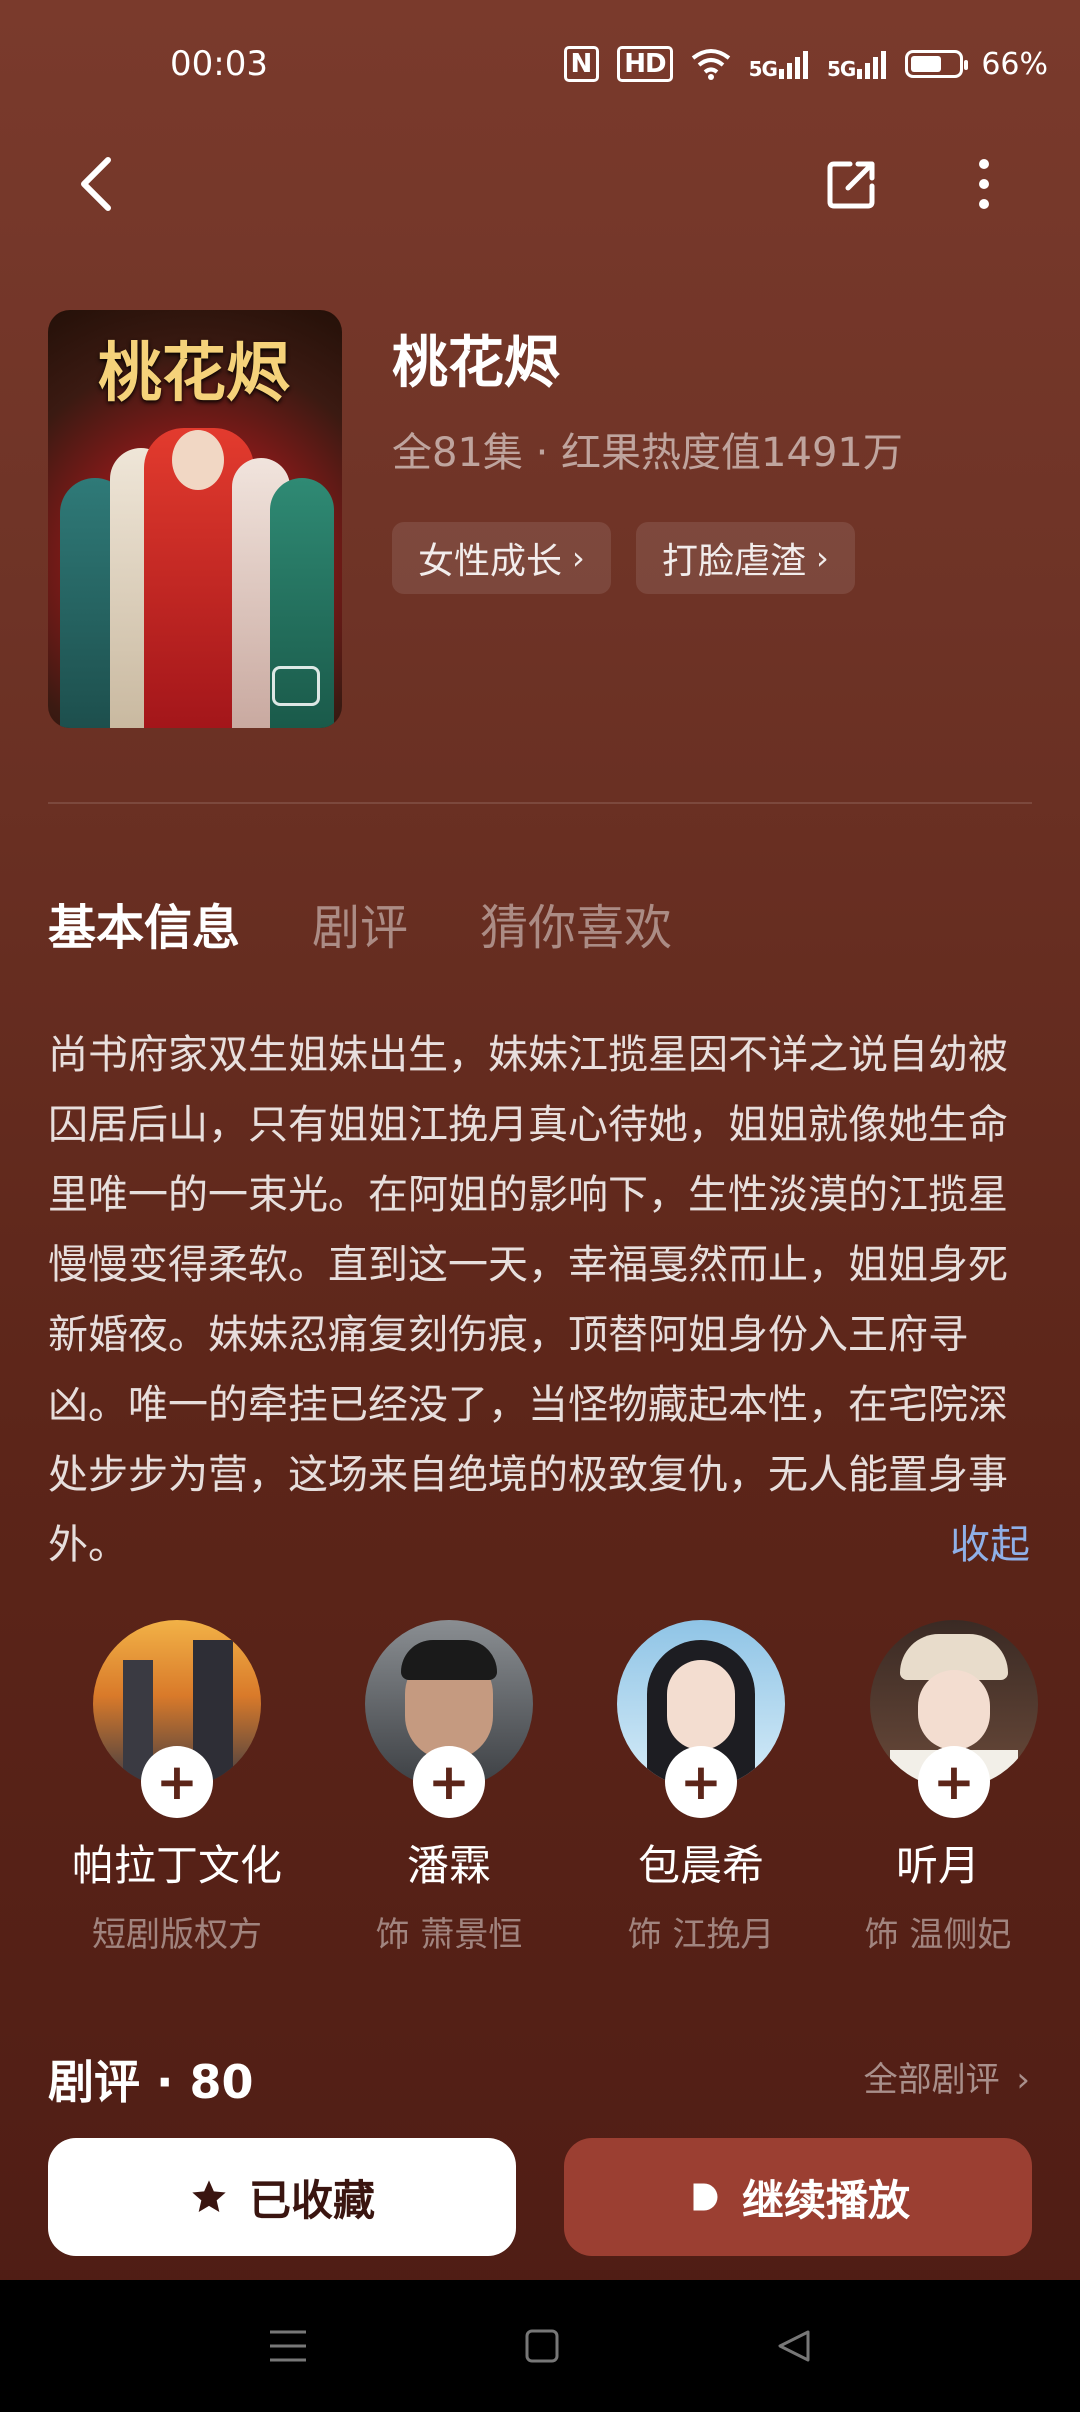  I want to click on person-card: + 听月 饰 温侧妃, so click(938, 1788).